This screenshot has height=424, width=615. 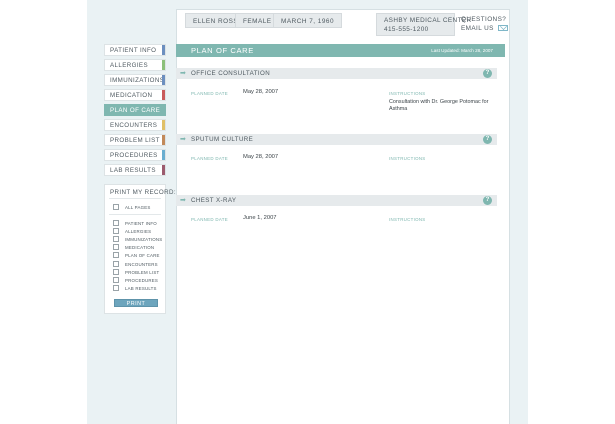 What do you see at coordinates (477, 28) in the screenshot?
I see `email-us-label: EMAIL US` at bounding box center [477, 28].